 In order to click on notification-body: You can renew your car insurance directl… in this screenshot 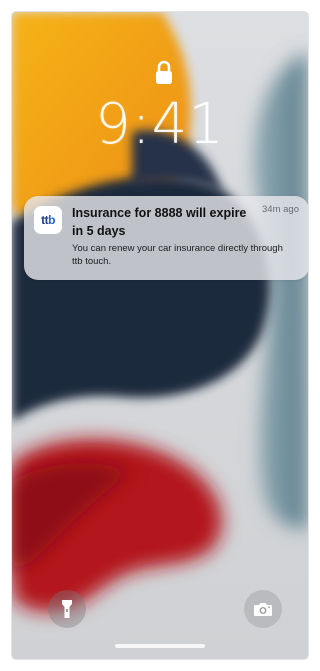, I will do `click(177, 255)`.